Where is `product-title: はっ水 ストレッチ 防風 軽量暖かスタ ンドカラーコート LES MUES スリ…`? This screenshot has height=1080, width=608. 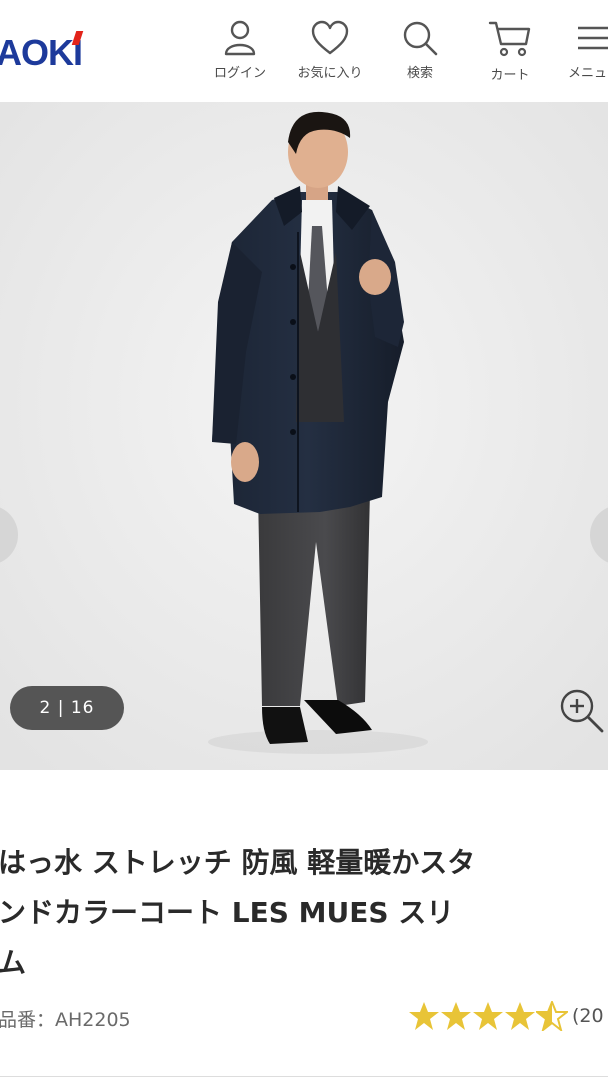
product-title: はっ水 ストレッチ 防風 軽量暖かスタ ンドカラーコート LES MUES スリ… is located at coordinates (304, 913).